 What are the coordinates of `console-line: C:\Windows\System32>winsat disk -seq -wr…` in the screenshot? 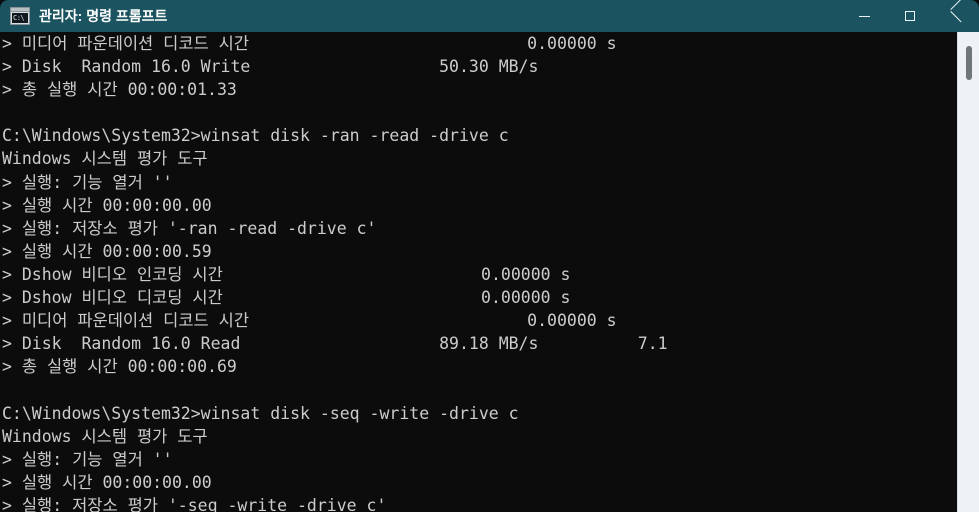 It's located at (260, 413).